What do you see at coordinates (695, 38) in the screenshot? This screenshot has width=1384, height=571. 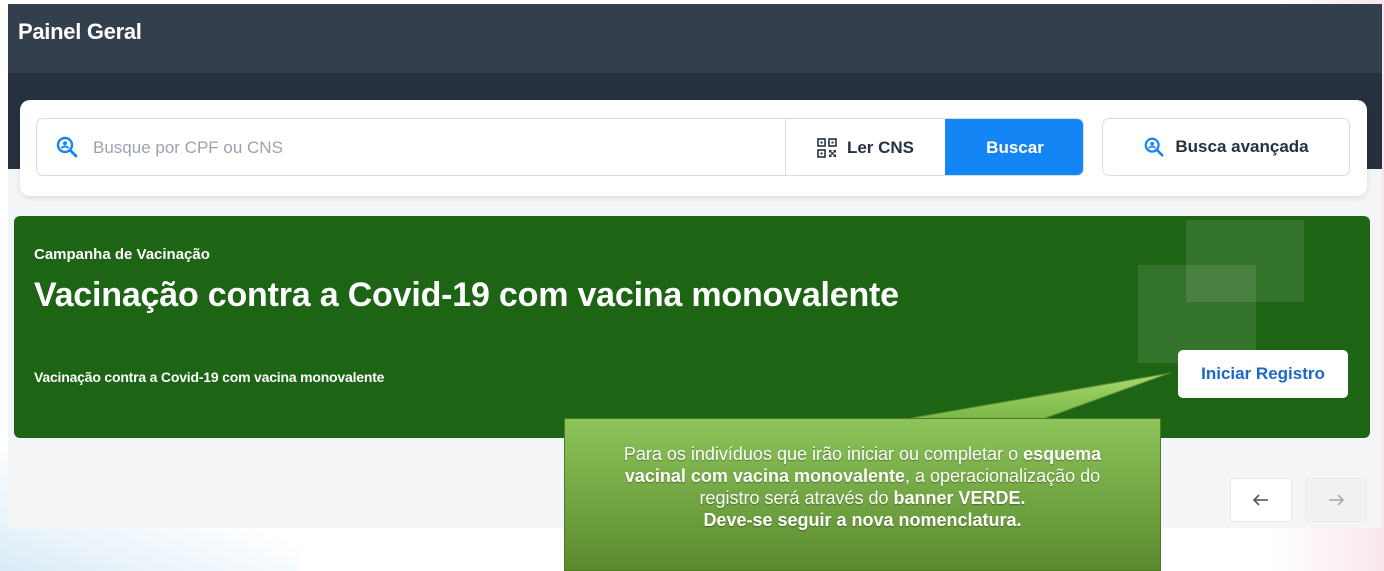 I see `header-bar: Painel Geral` at bounding box center [695, 38].